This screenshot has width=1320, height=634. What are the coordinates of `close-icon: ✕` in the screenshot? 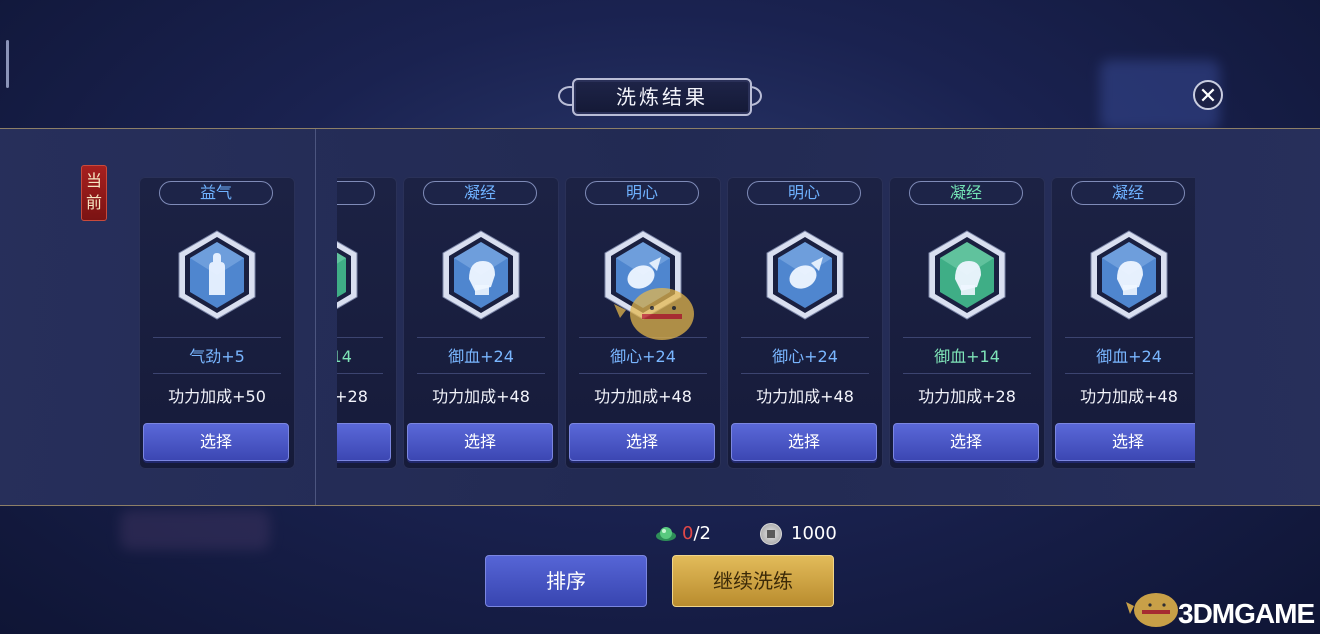 It's located at (1208, 96).